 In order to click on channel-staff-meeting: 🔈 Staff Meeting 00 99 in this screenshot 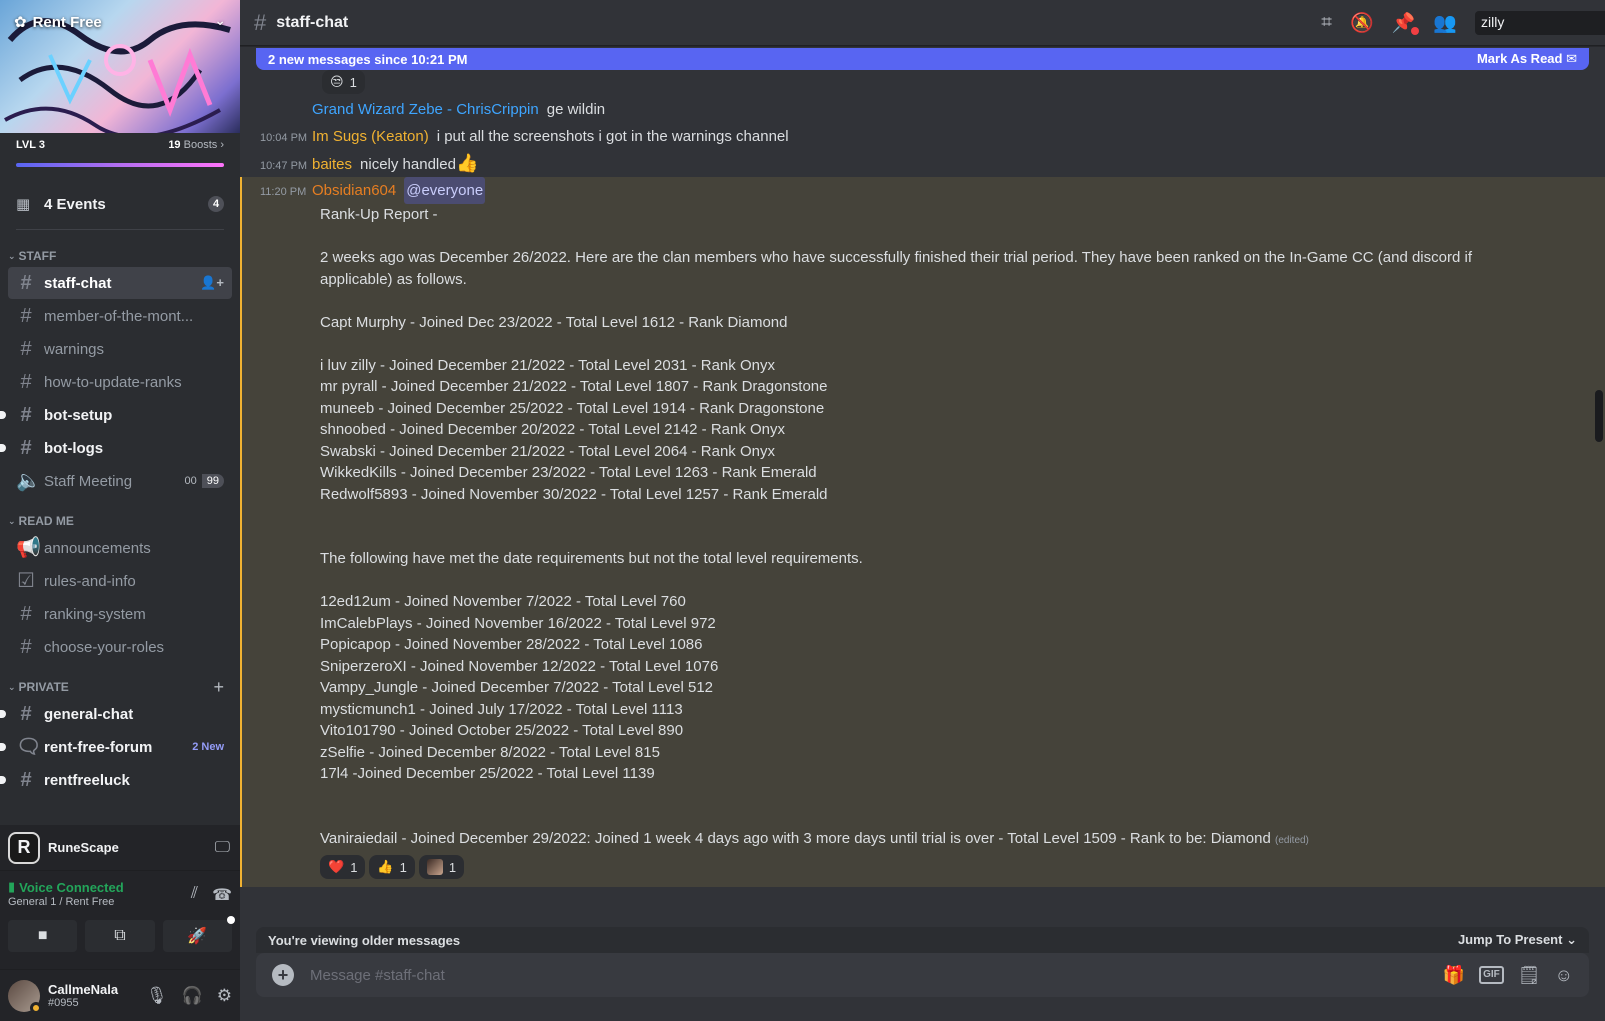, I will do `click(120, 481)`.